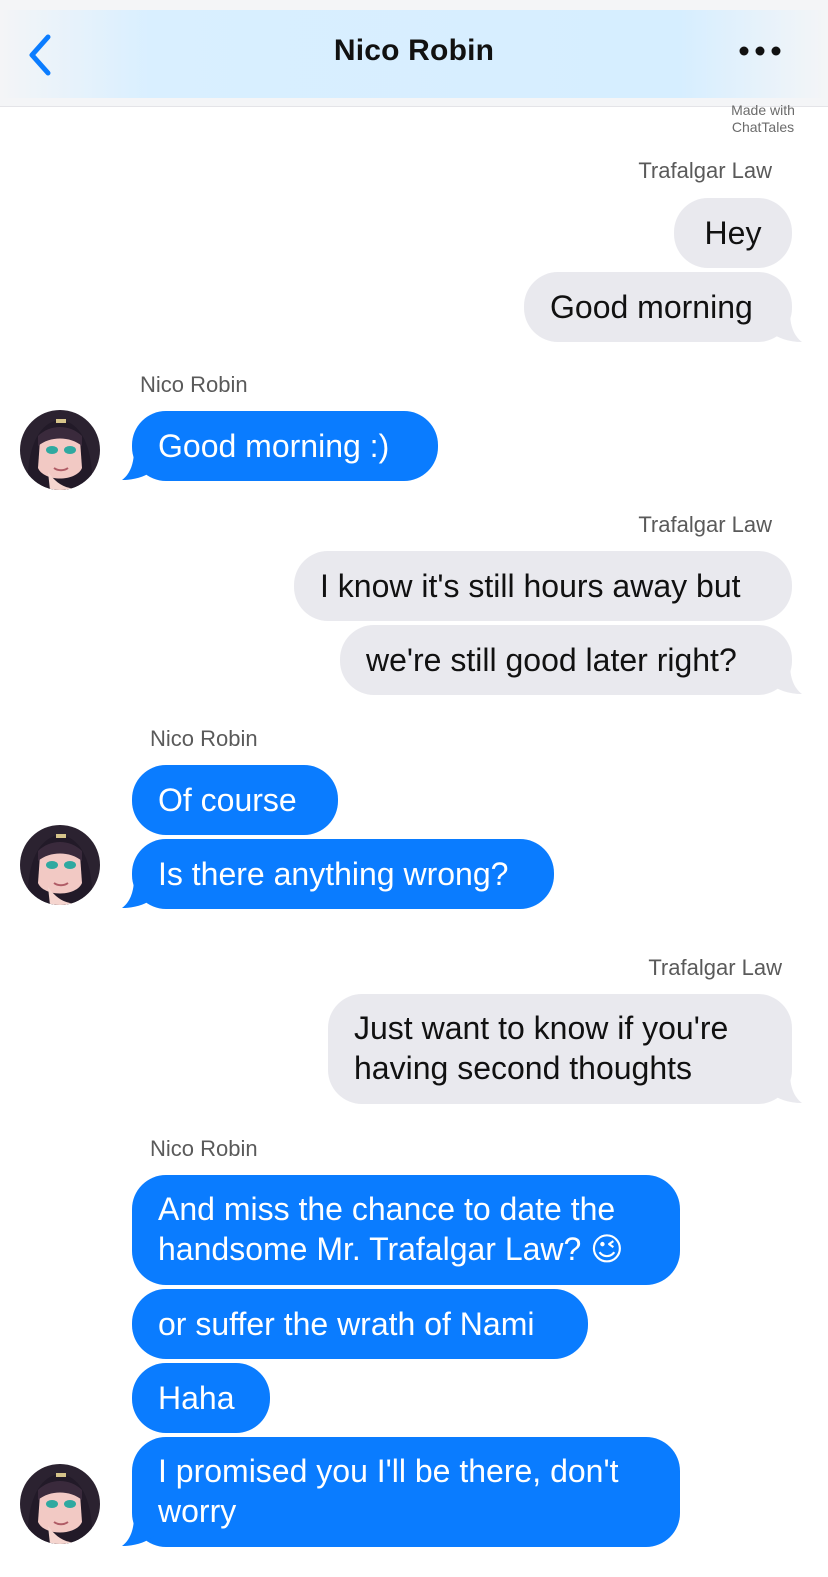 This screenshot has width=828, height=1577. I want to click on chat-title: Nico Robin, so click(414, 50).